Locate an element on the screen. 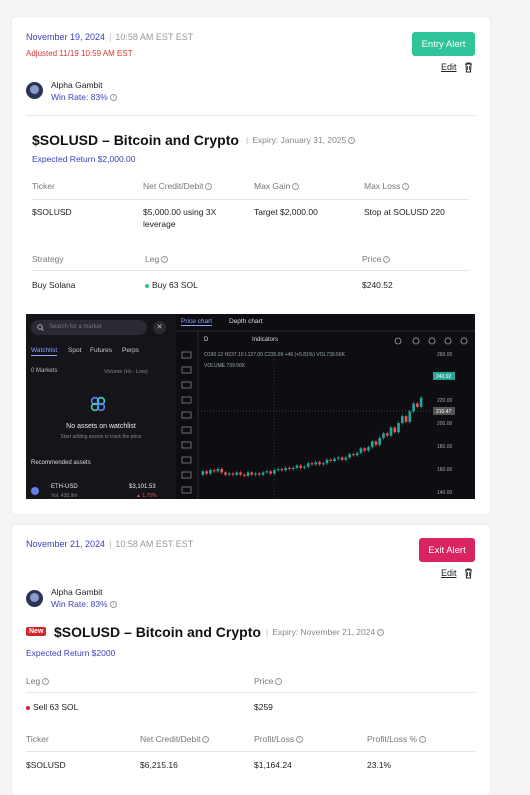 This screenshot has height=795, width=530. expected-return: Expected Return $2000 is located at coordinates (71, 653).